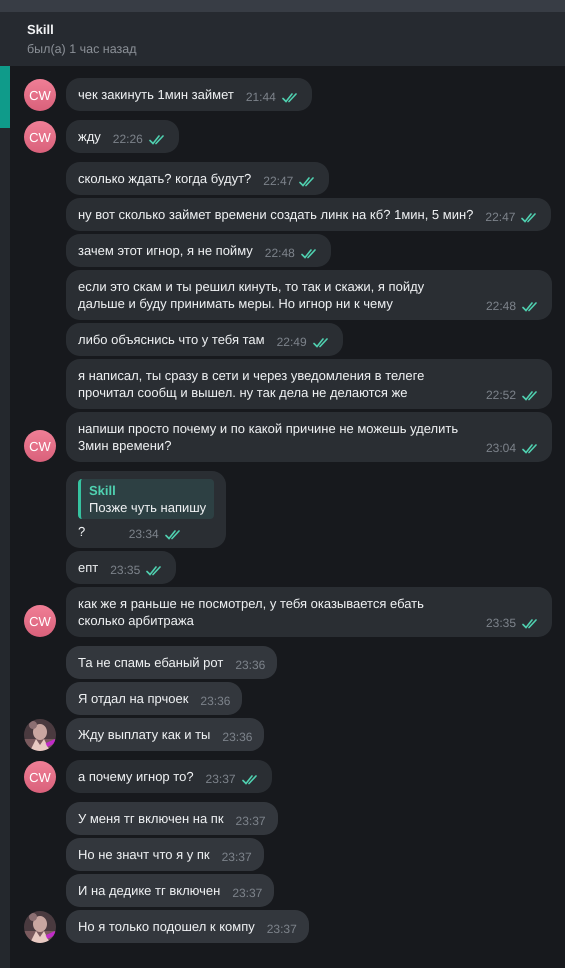 This screenshot has width=565, height=968. I want to click on message-text: а почему игнор то?, so click(136, 776).